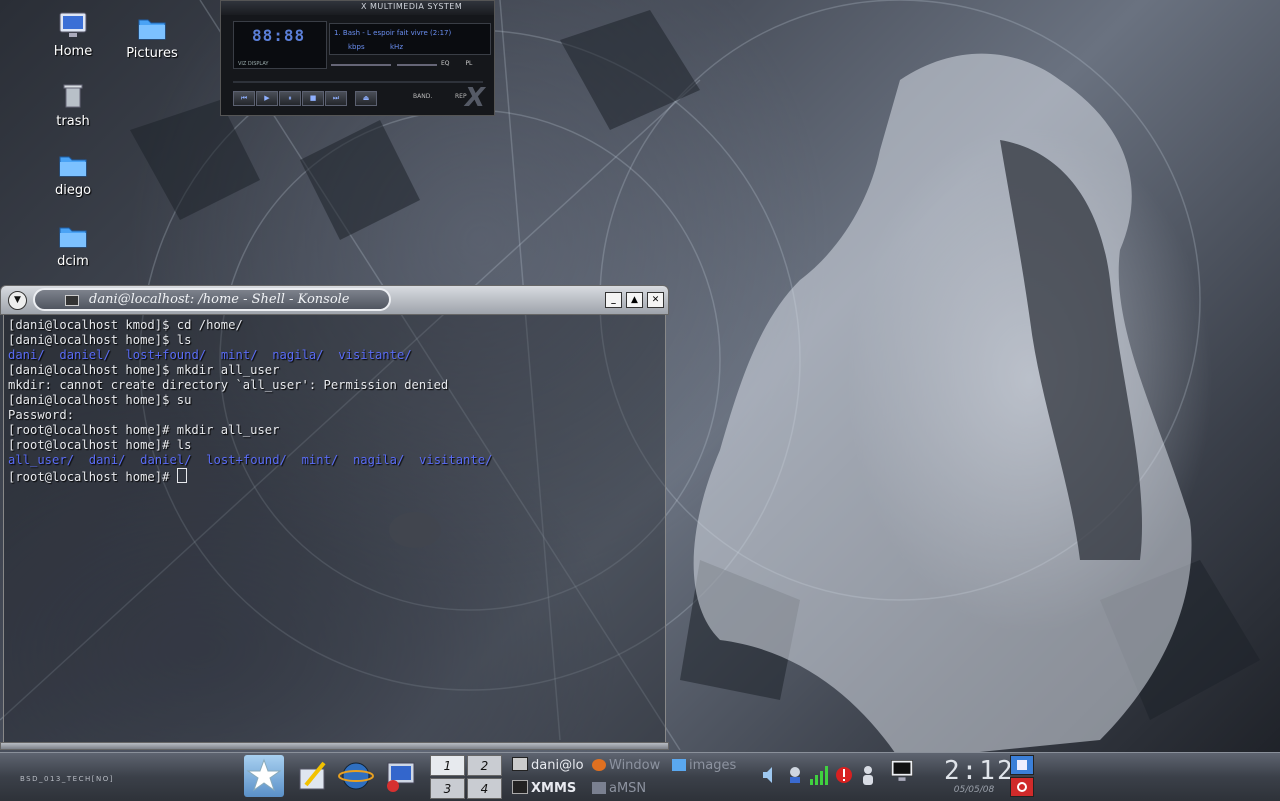 This screenshot has width=1280, height=801. I want to click on task-konsole: dani@lo, so click(552, 766).